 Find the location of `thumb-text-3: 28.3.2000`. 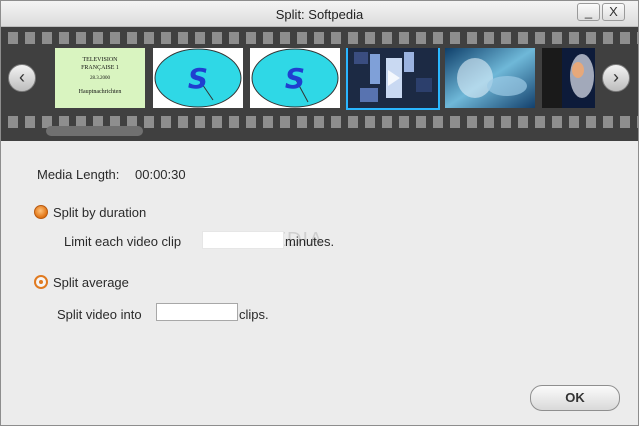

thumb-text-3: 28.3.2000 is located at coordinates (100, 78).